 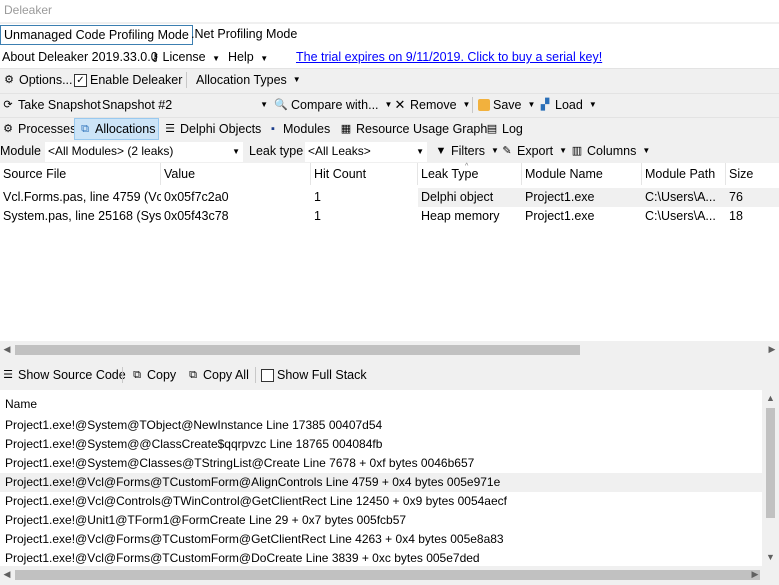 What do you see at coordinates (63, 375) in the screenshot?
I see `show-source-code-button: ☰ Show Source Code` at bounding box center [63, 375].